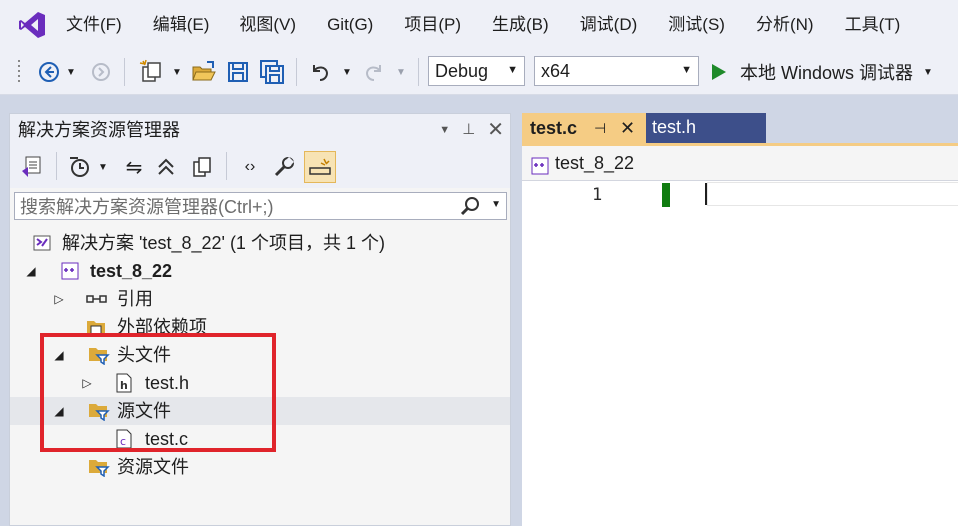 The width and height of the screenshot is (958, 526). I want to click on menu-tools: 工具(T), so click(873, 25).